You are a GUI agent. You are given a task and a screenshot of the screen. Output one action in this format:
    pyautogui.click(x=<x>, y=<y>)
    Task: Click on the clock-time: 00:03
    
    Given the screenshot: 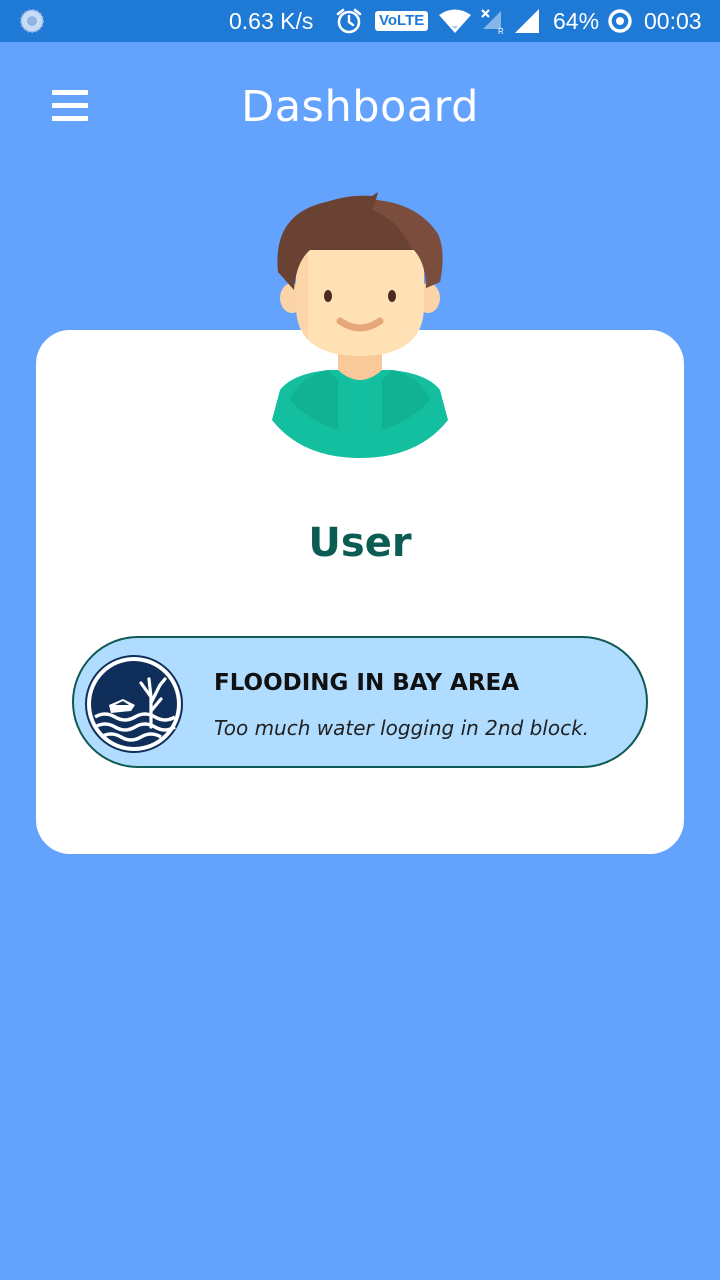 What is the action you would take?
    pyautogui.click(x=673, y=20)
    